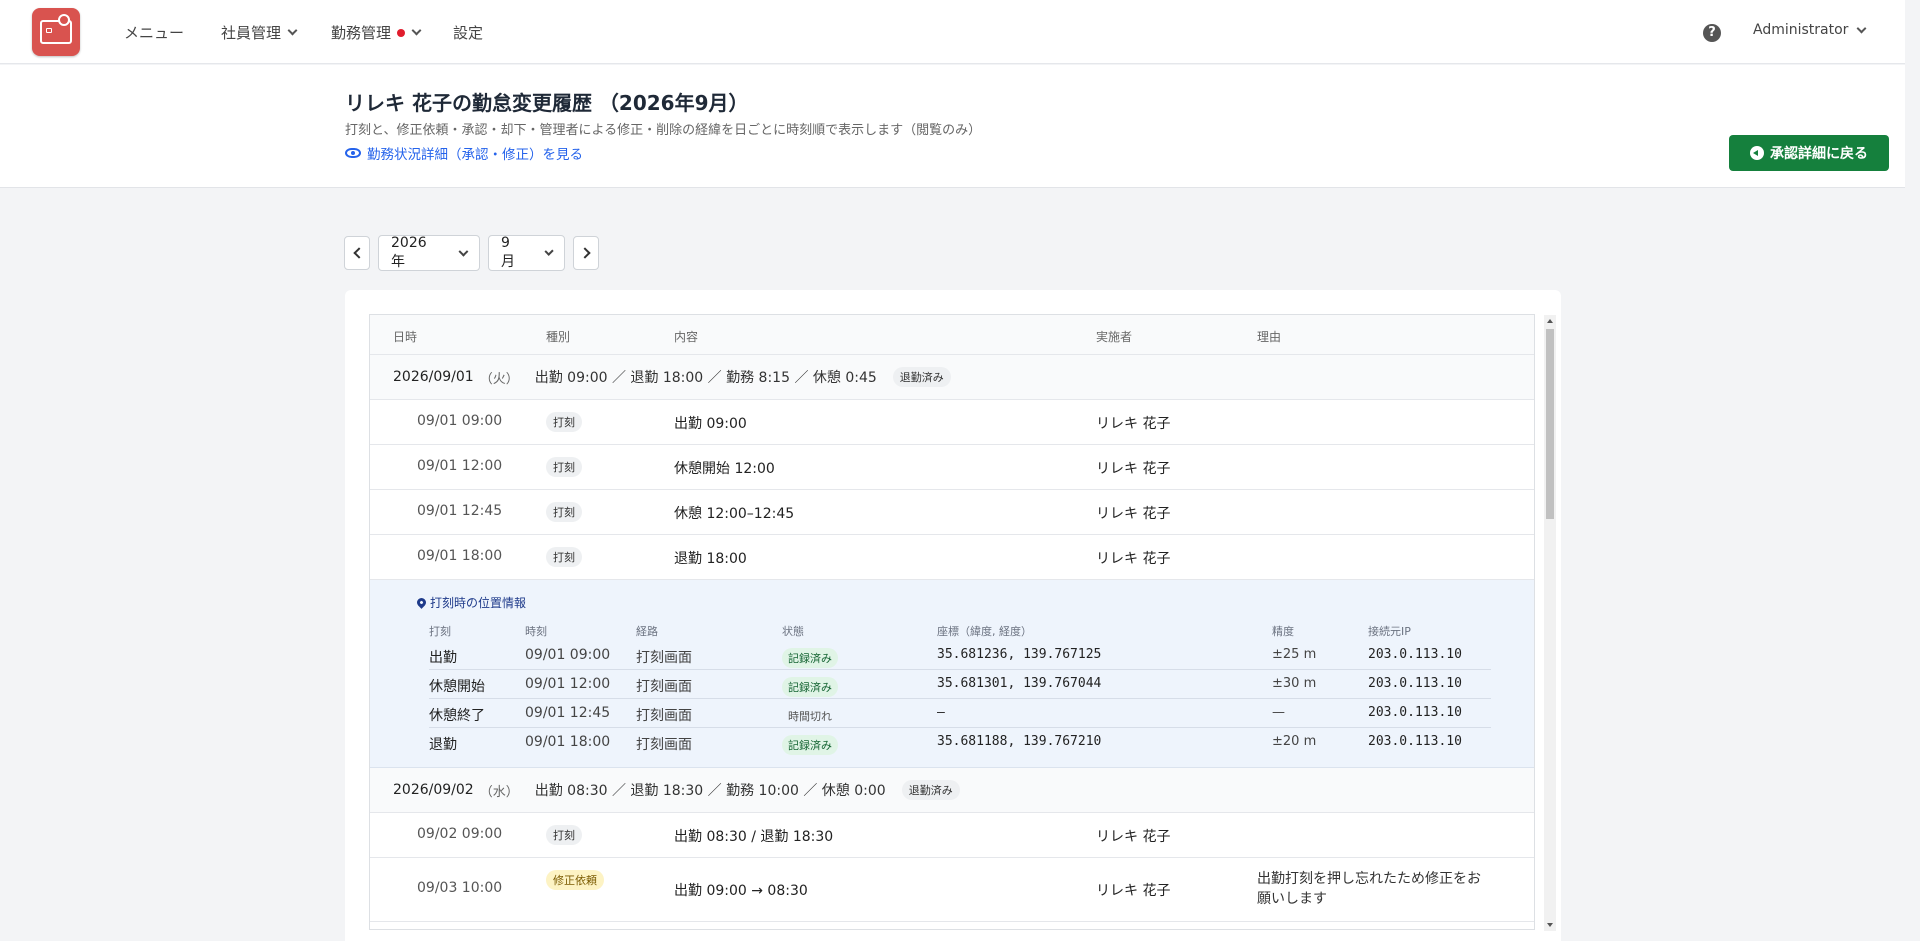 This screenshot has height=941, width=1920. What do you see at coordinates (1712, 33) in the screenshot?
I see `help-icon: ?` at bounding box center [1712, 33].